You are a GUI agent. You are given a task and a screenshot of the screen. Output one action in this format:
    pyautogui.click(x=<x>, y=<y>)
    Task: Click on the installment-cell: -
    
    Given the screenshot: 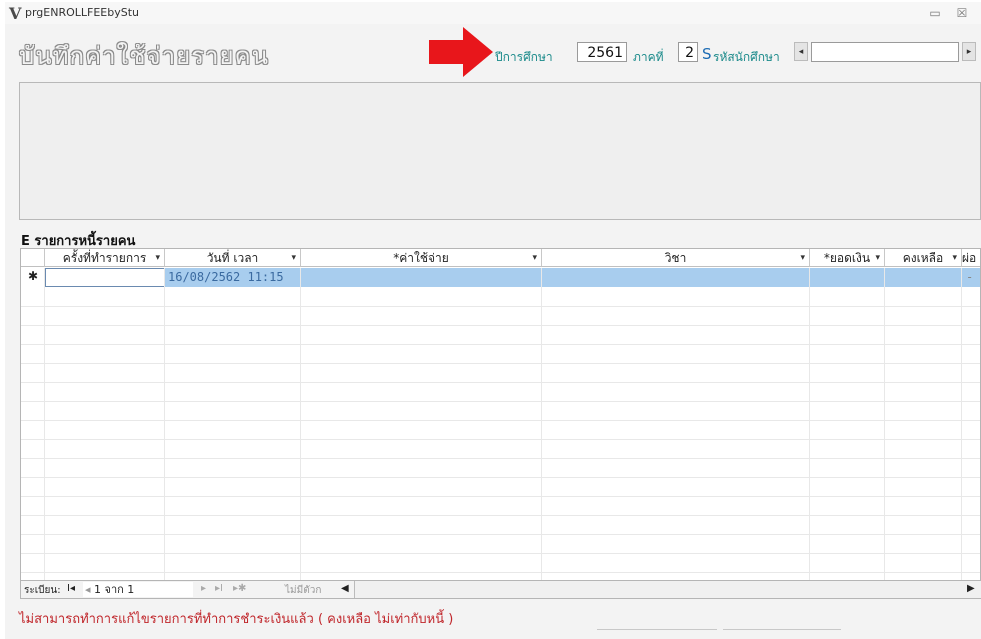 What is the action you would take?
    pyautogui.click(x=969, y=277)
    